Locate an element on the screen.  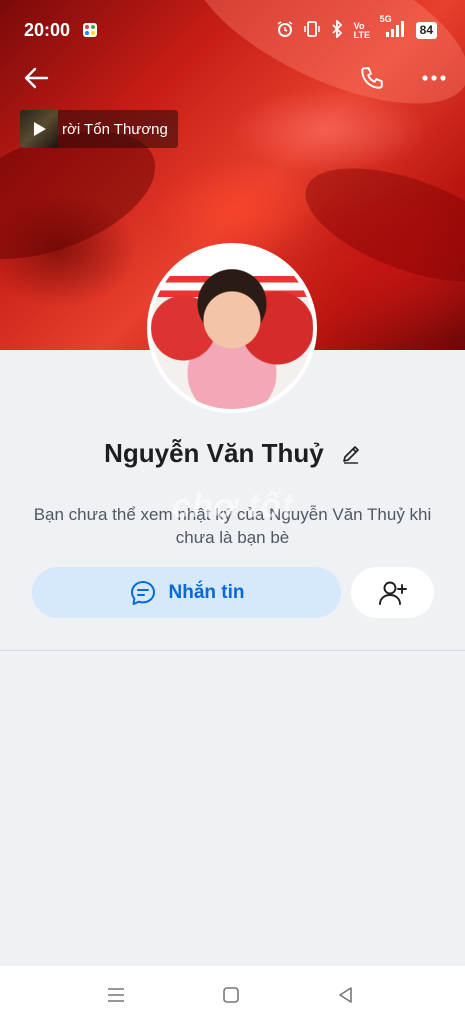
system-navigation-bar is located at coordinates (232, 995).